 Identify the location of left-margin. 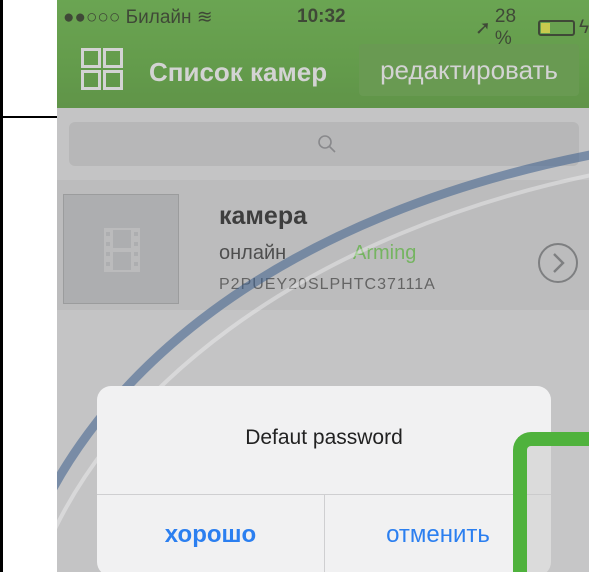
(30, 286).